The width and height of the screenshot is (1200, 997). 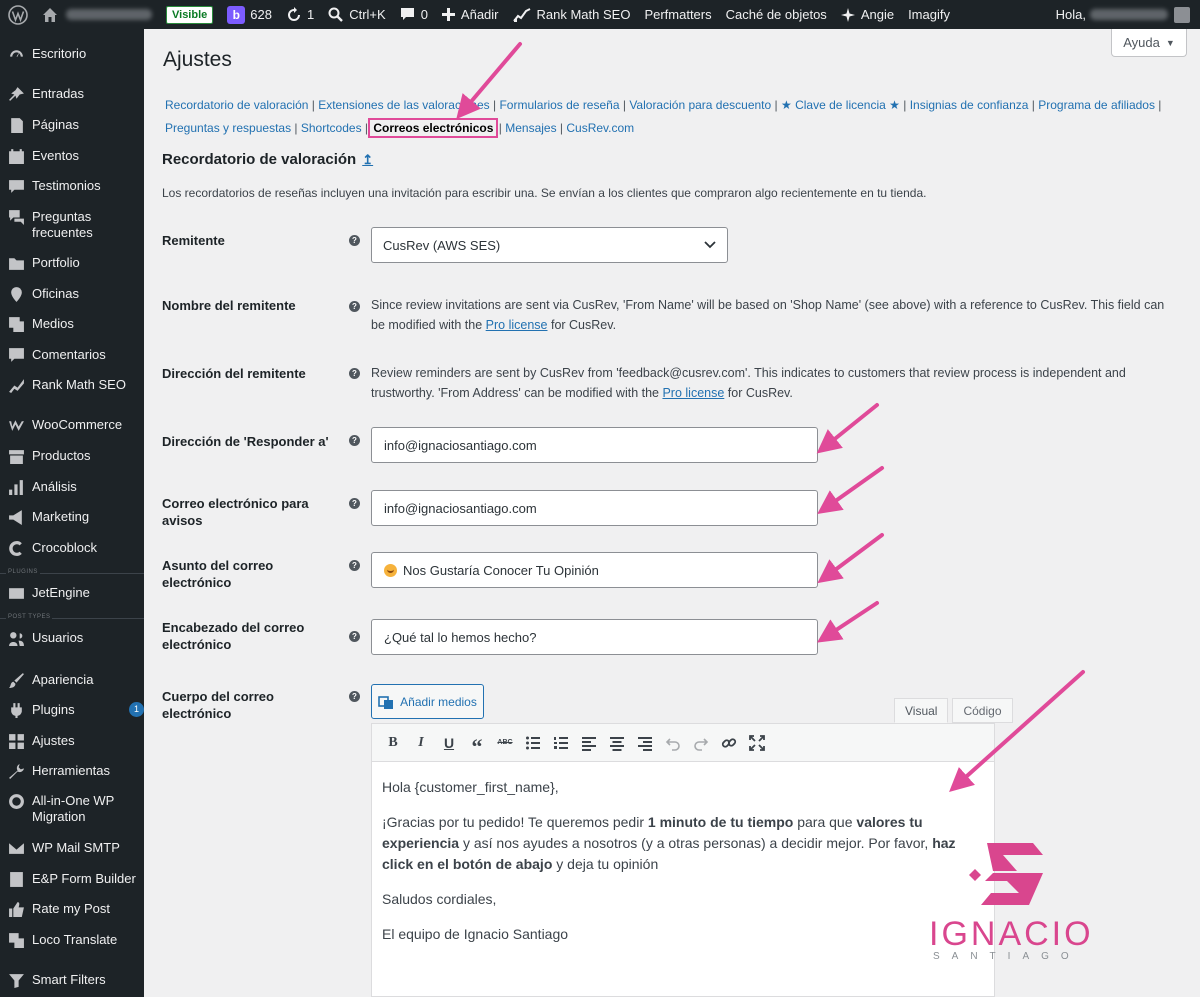 I want to click on sidebar-item-testimonios: Testimonios, so click(x=72, y=186).